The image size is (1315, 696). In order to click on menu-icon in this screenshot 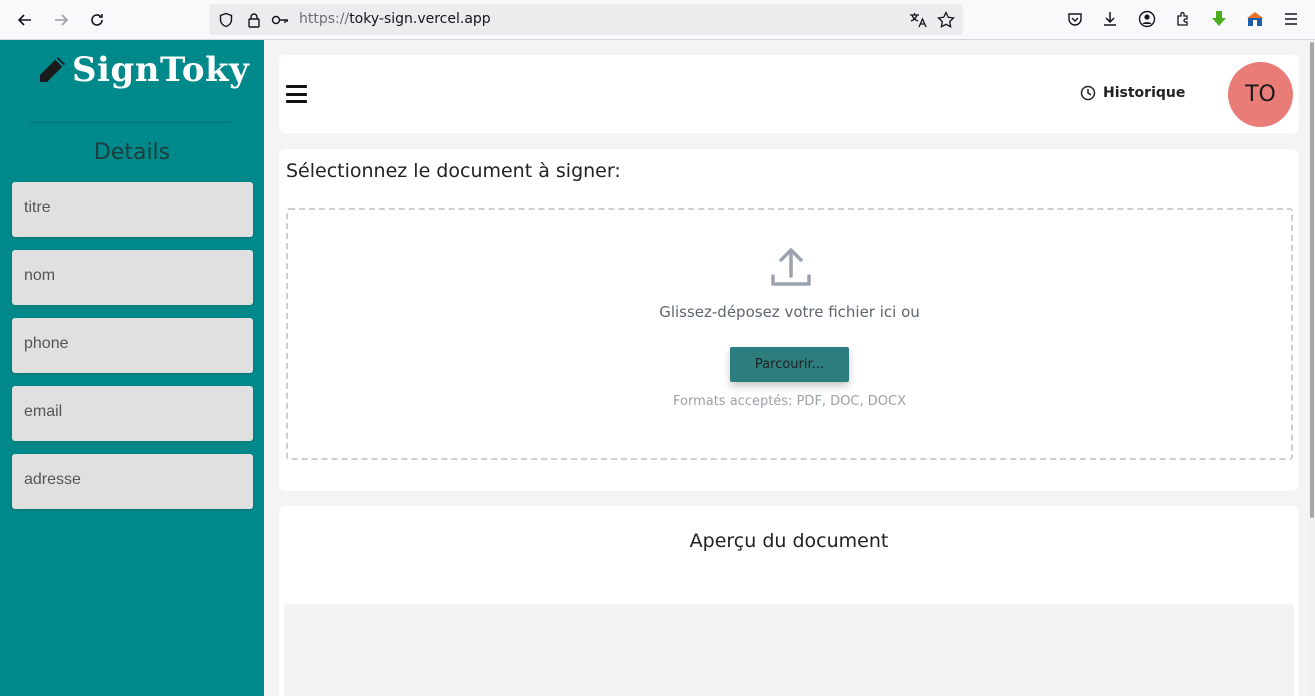, I will do `click(1291, 19)`.